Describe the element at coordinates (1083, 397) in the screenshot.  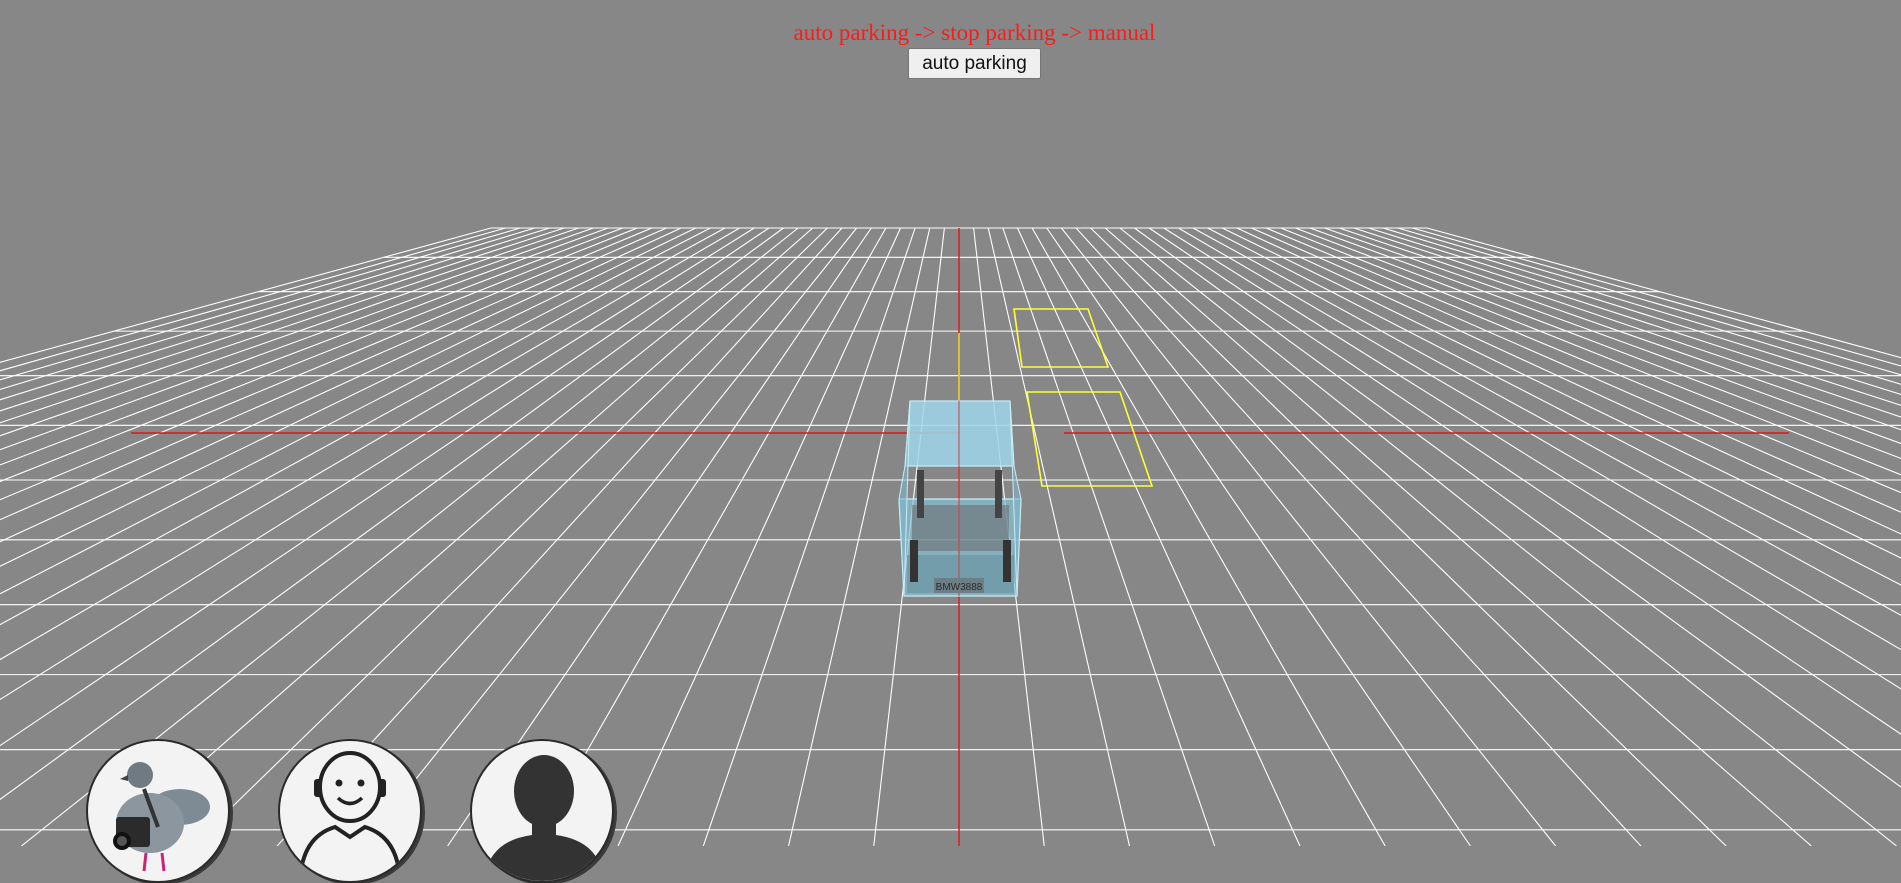
I see `parking-slots` at that location.